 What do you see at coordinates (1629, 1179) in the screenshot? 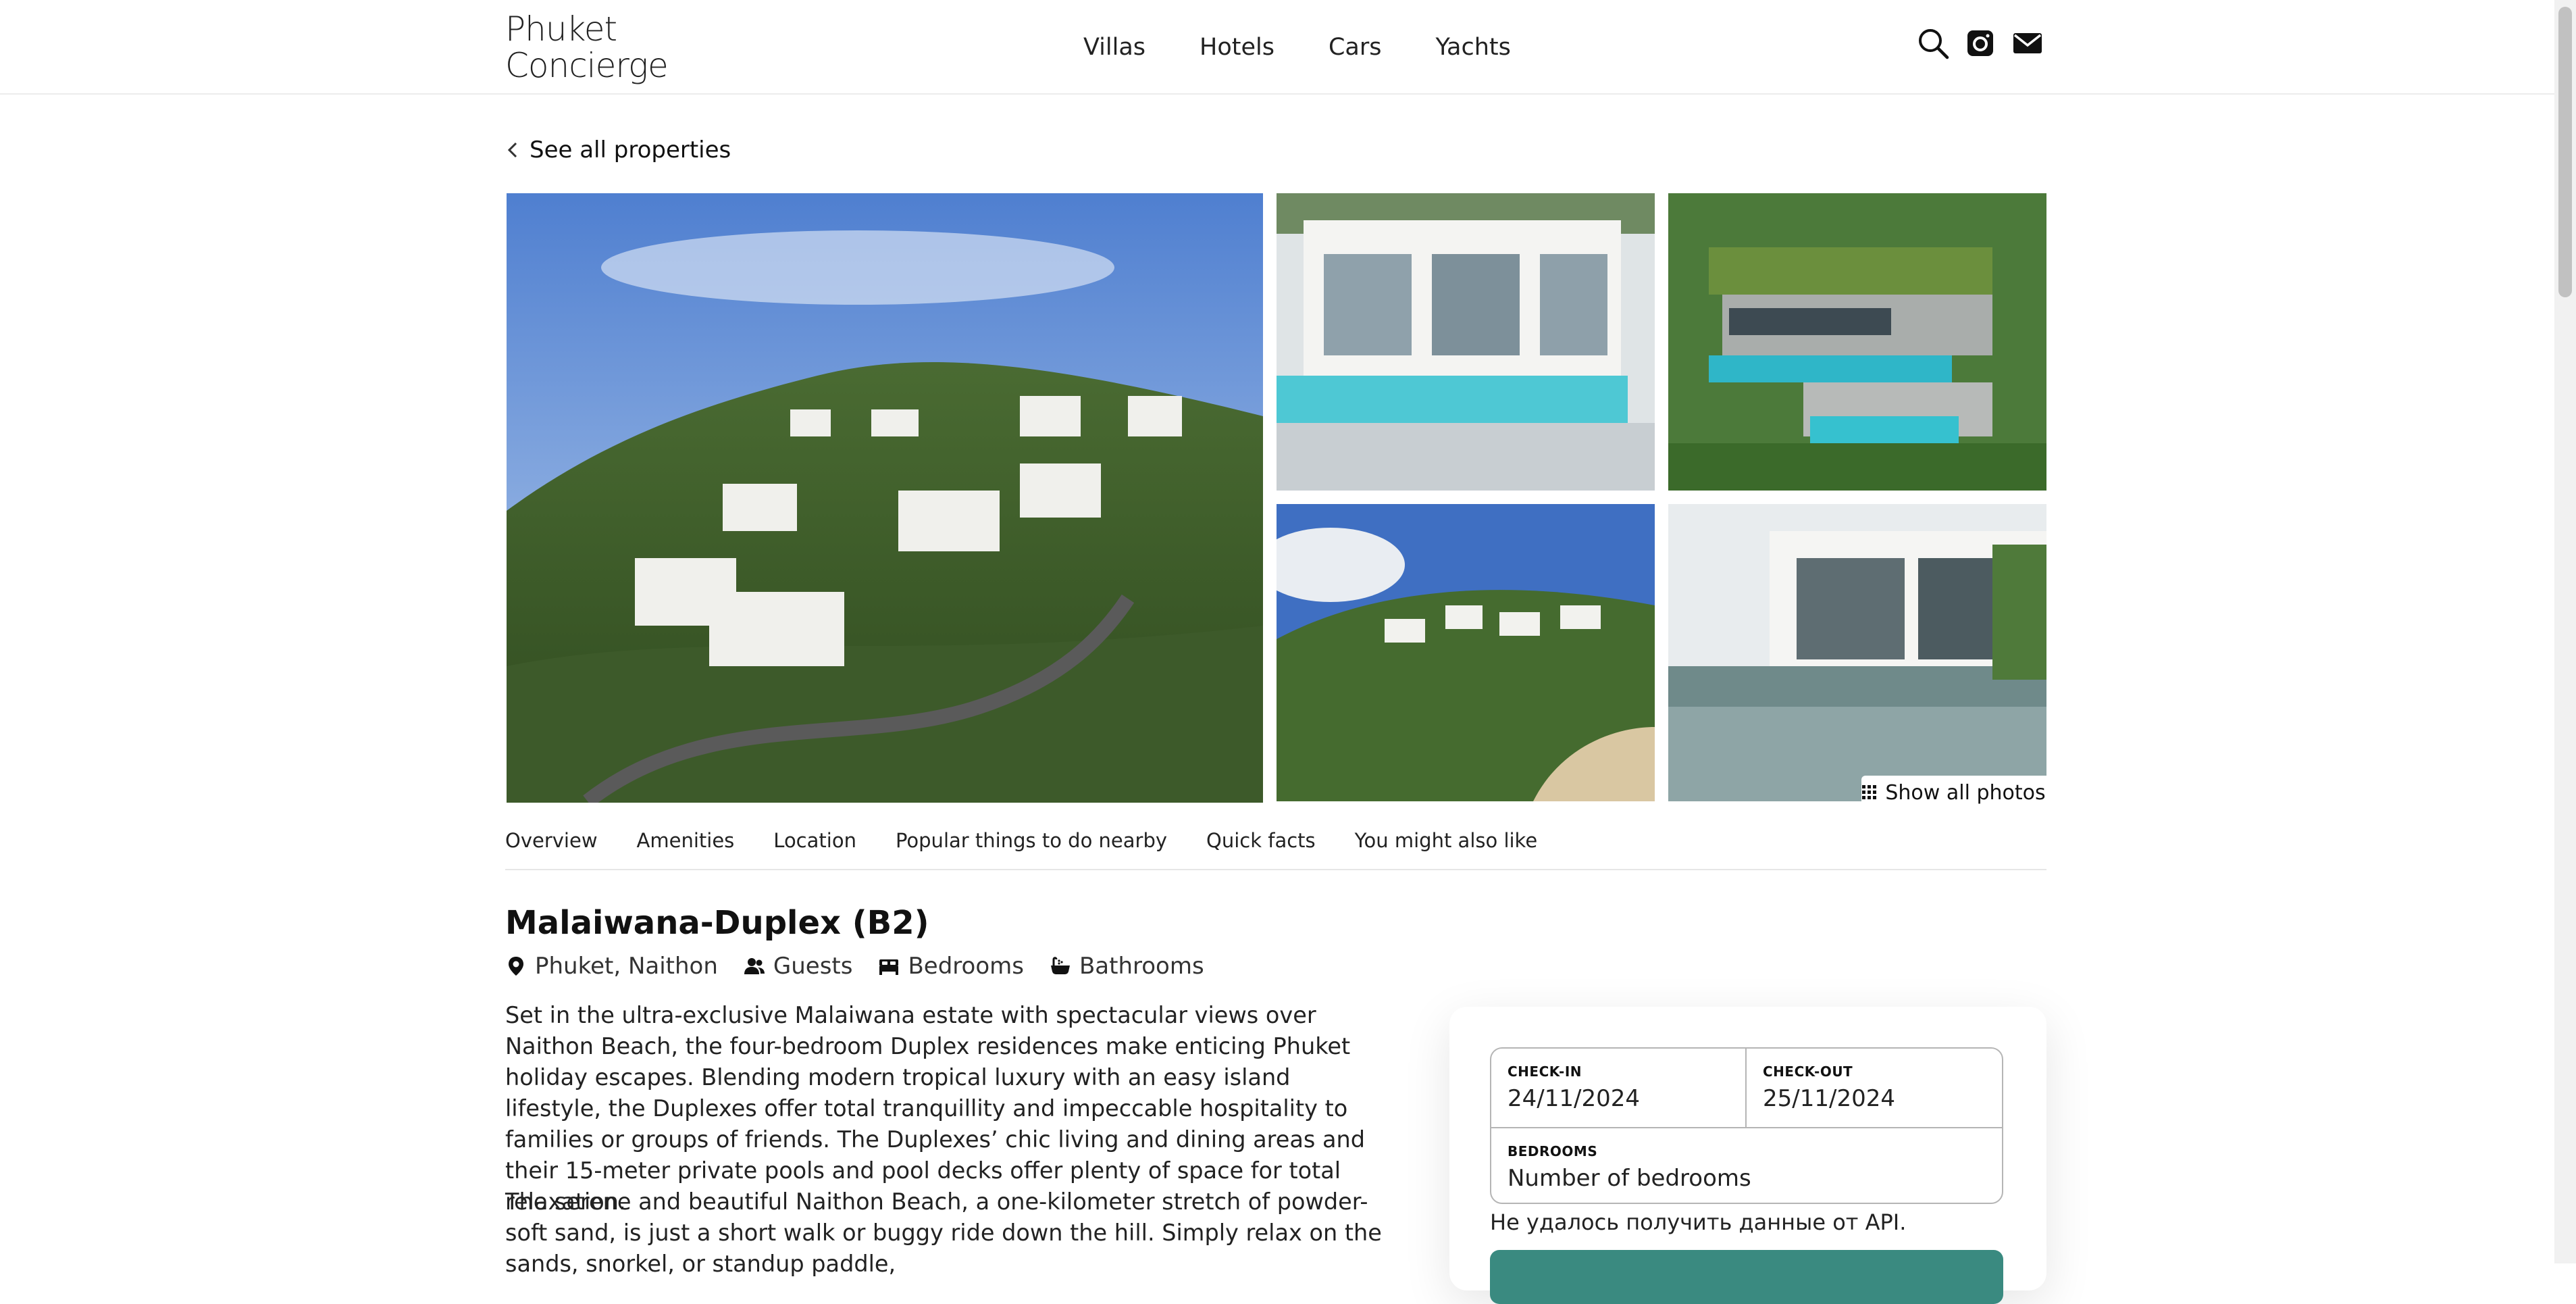
I see `bedrooms-placeholder: Number of bedrooms` at bounding box center [1629, 1179].